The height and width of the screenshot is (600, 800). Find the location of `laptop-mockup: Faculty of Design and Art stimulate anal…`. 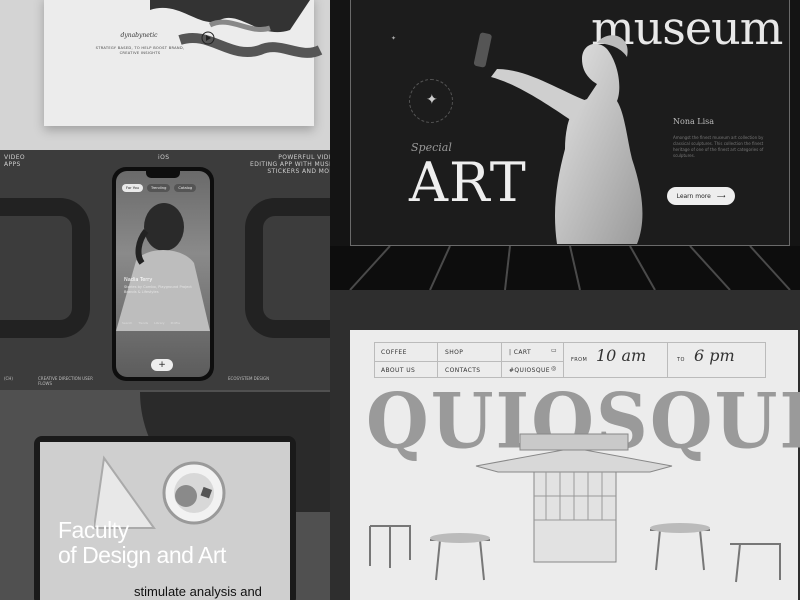

laptop-mockup: Faculty of Design and Art stimulate anal… is located at coordinates (165, 518).